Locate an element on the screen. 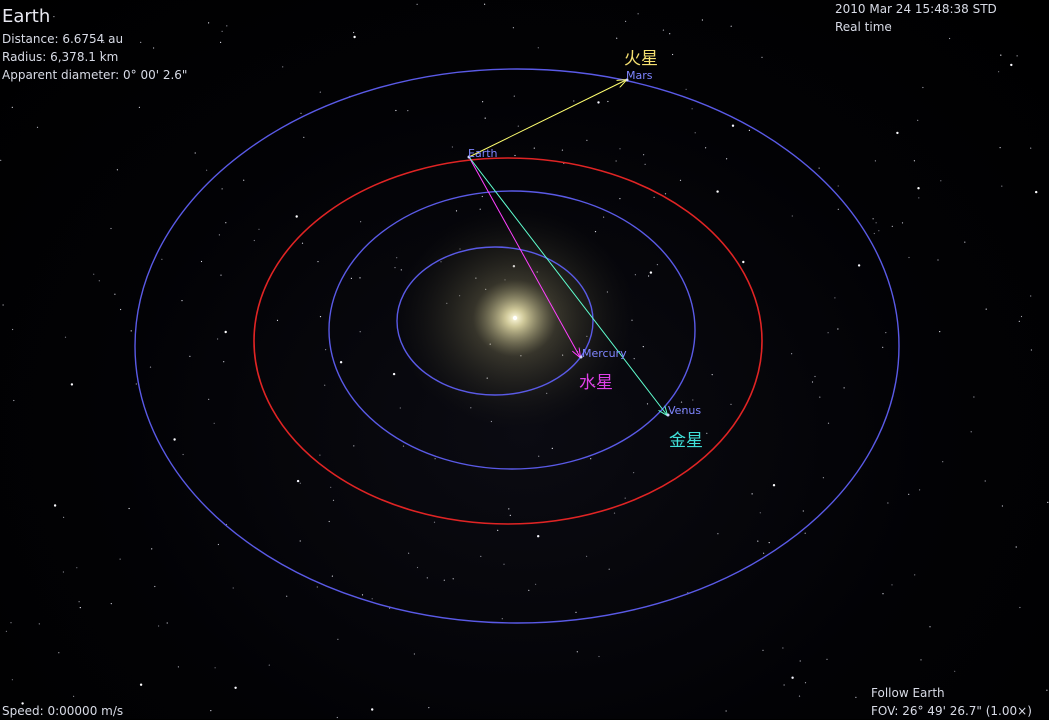  mercury-label: Mercury is located at coordinates (604, 353).